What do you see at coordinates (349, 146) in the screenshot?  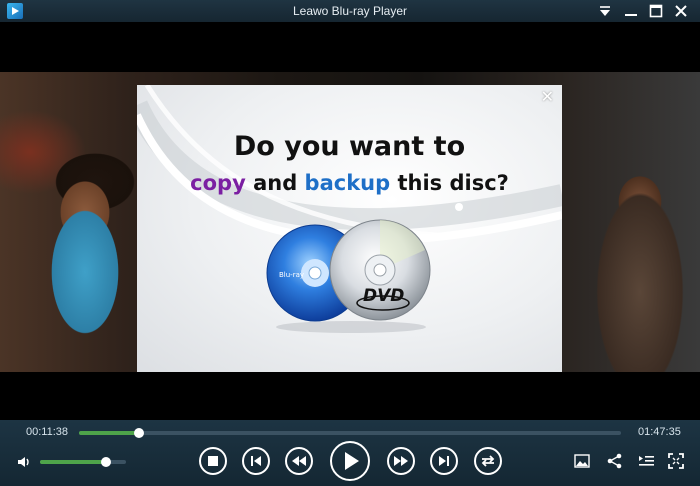 I see `dialog-question-line1: Do you want to` at bounding box center [349, 146].